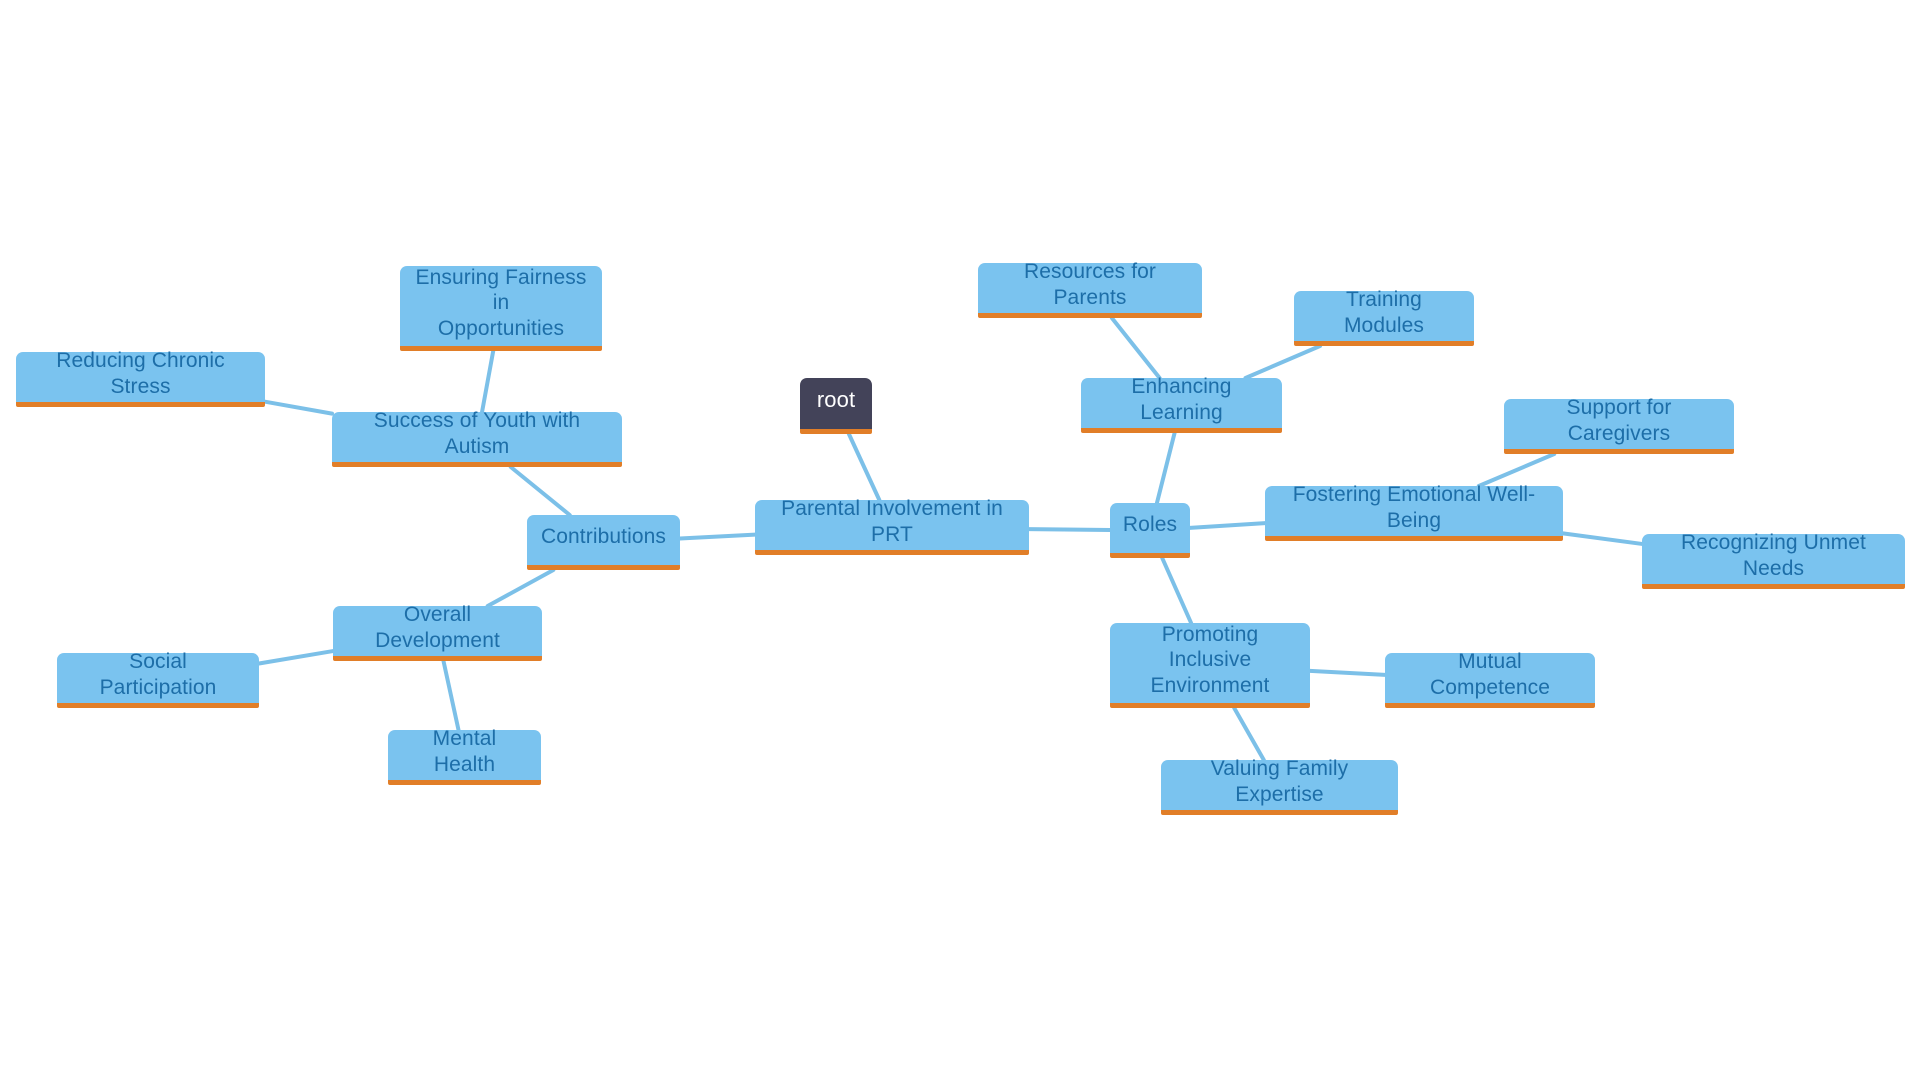  I want to click on mindmap-edge-inclusive-to-mutual, so click(1347, 672).